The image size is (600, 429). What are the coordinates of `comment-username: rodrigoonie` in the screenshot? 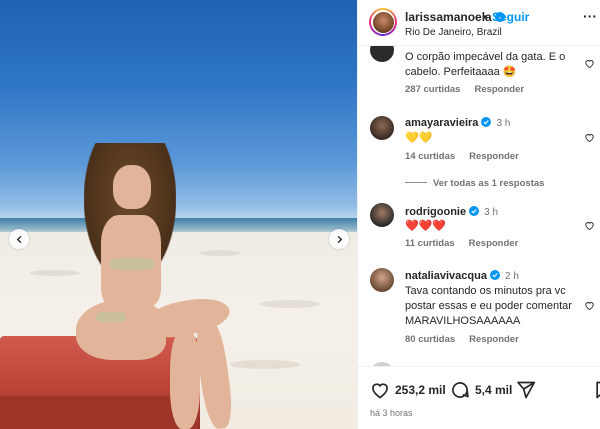 It's located at (435, 212).